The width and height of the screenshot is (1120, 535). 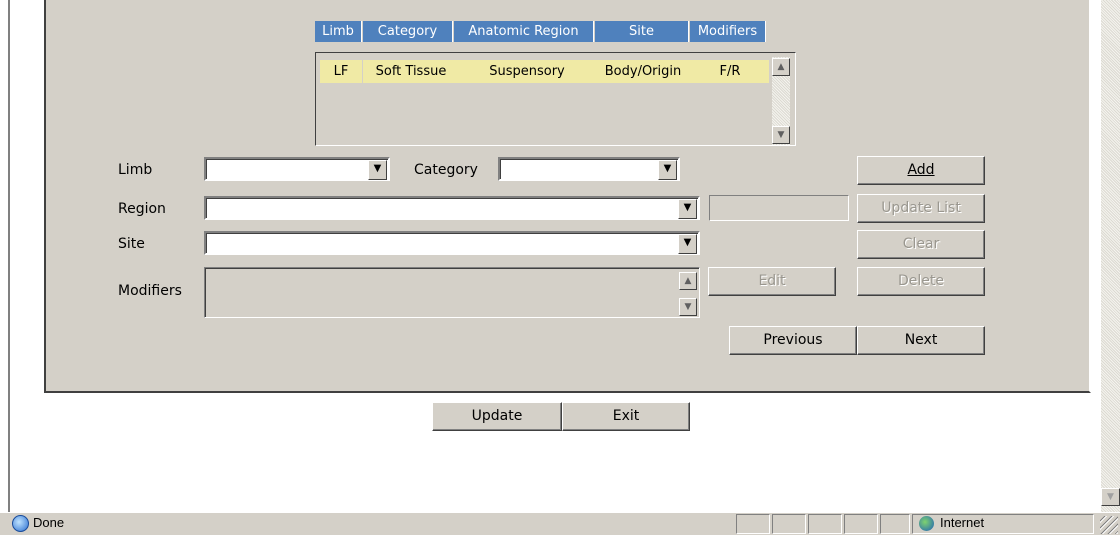 I want to click on exit-button: Exit, so click(x=626, y=416).